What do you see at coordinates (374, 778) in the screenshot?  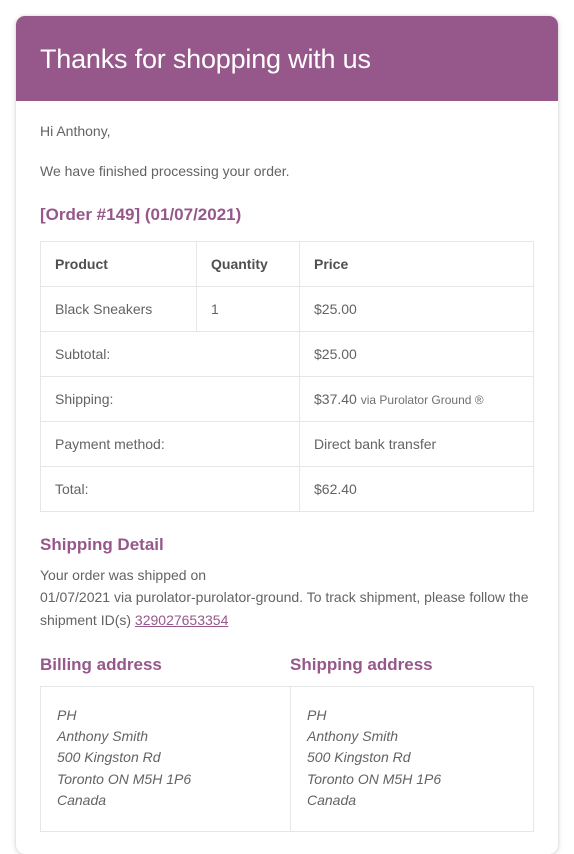 I see `shipping-address-line-4: Toronto ON M5H 1P6` at bounding box center [374, 778].